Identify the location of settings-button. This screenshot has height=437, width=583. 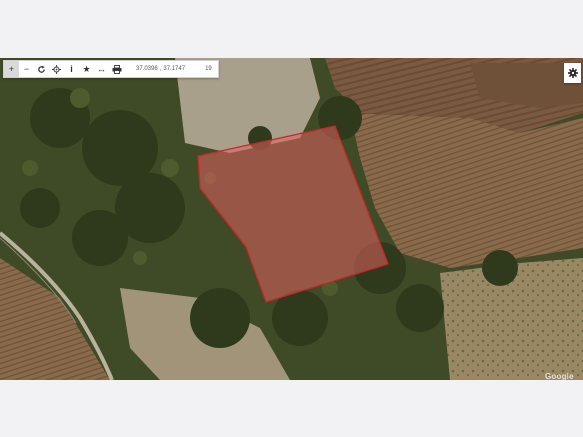
(572, 73).